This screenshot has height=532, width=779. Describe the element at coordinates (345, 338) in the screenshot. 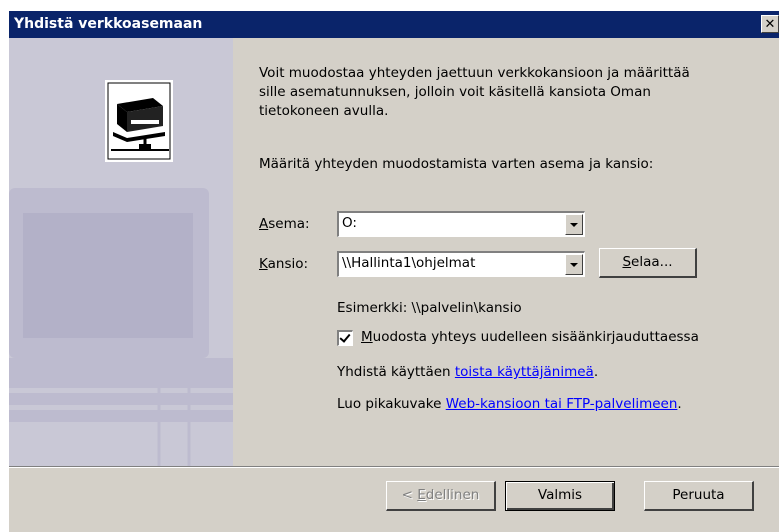

I see `reconnect-checkbox` at that location.